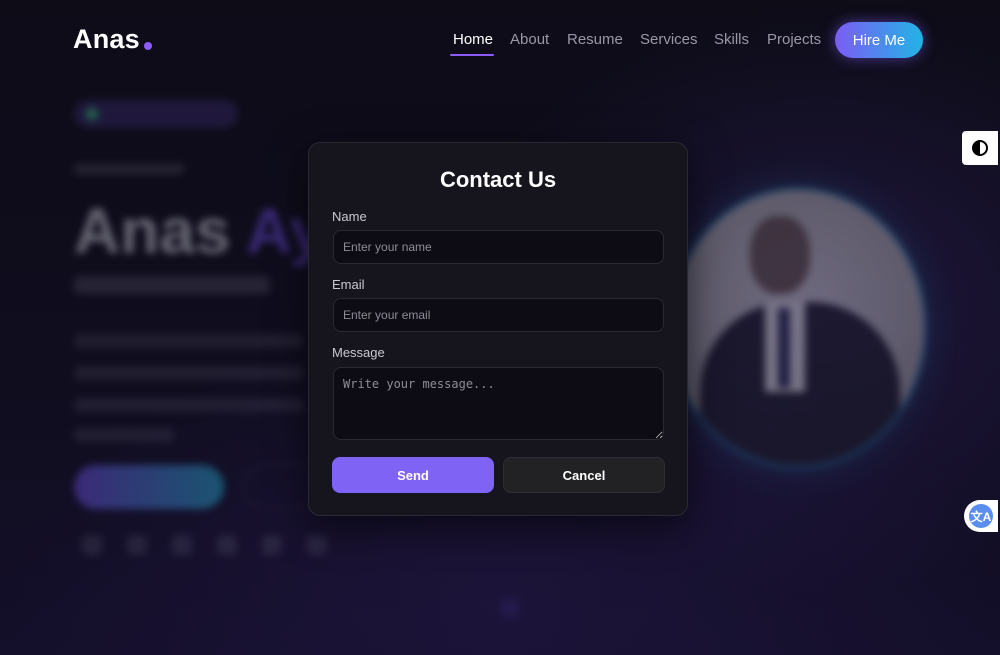  What do you see at coordinates (348, 284) in the screenshot?
I see `email-label: Email` at bounding box center [348, 284].